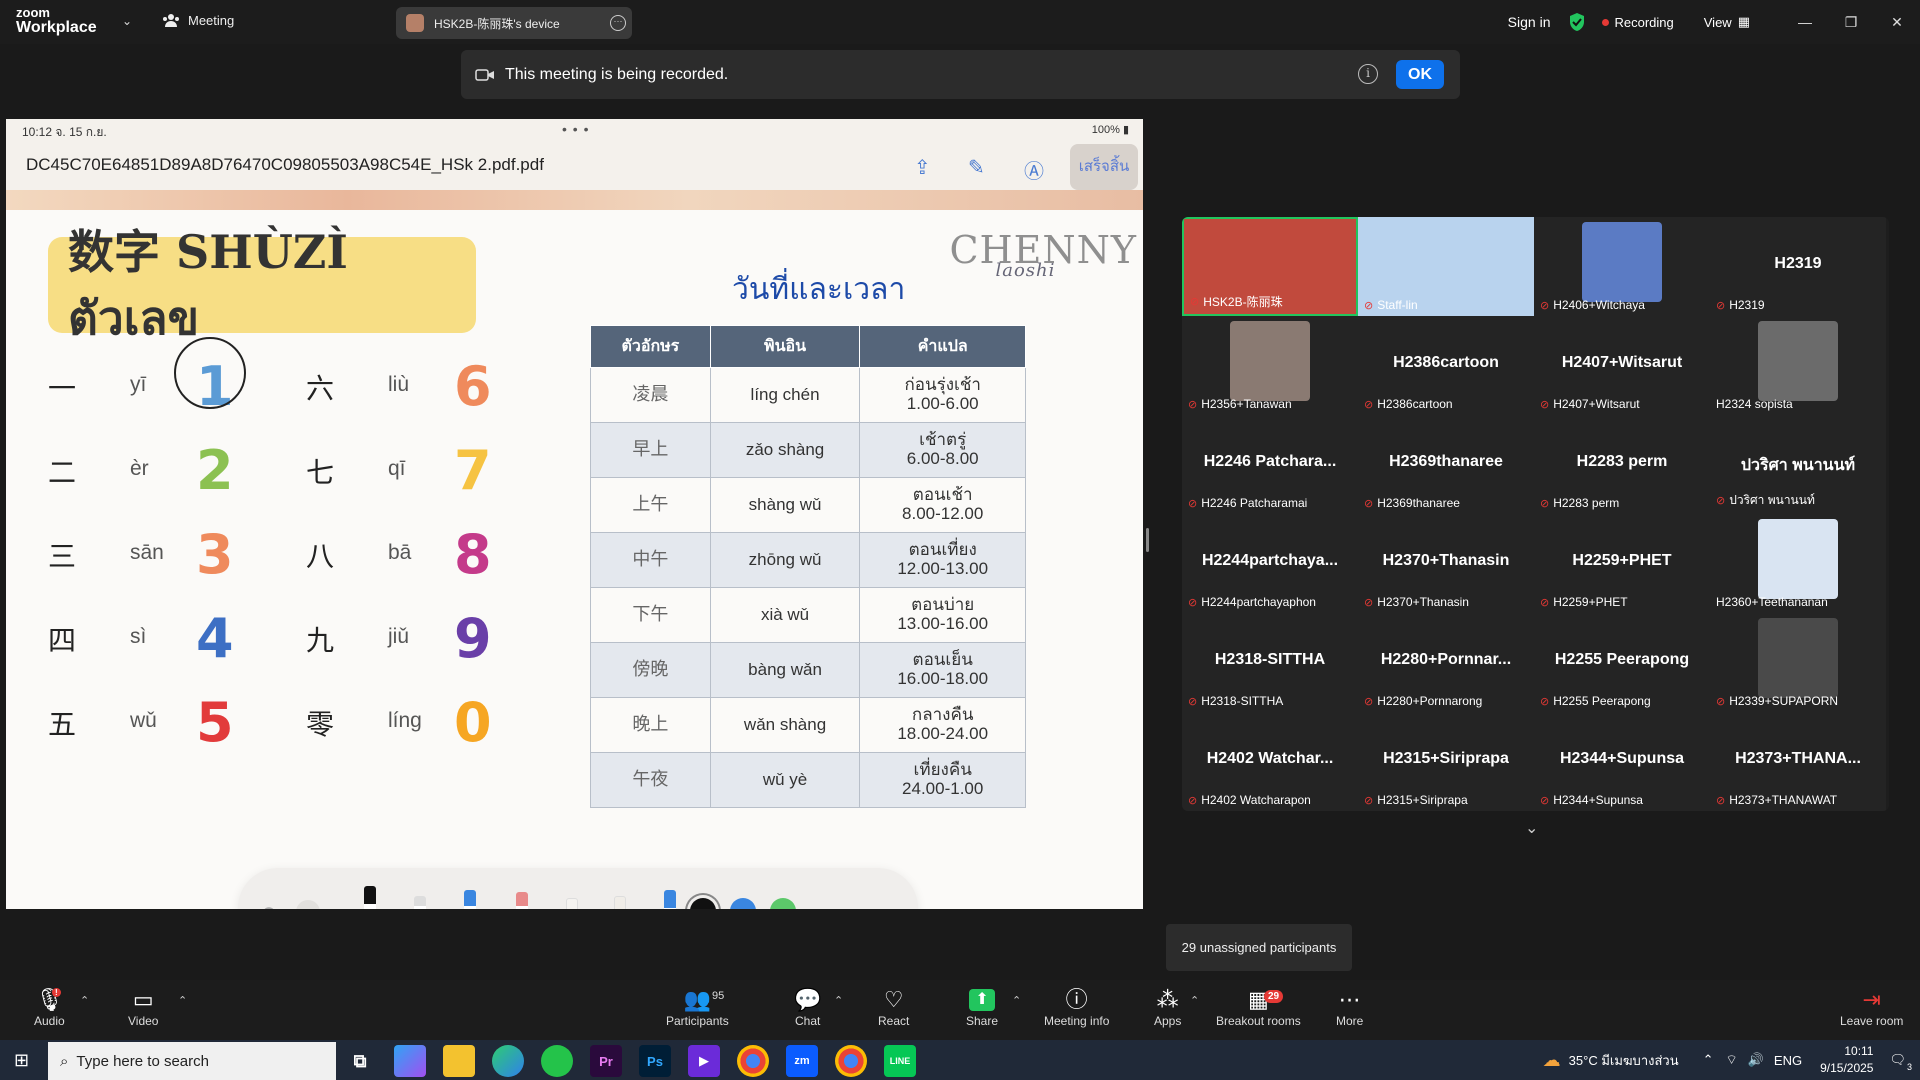  Describe the element at coordinates (1446, 563) in the screenshot. I see `participant-tile: H2370+Thanasin ⊘ H2370+Thanasin` at that location.